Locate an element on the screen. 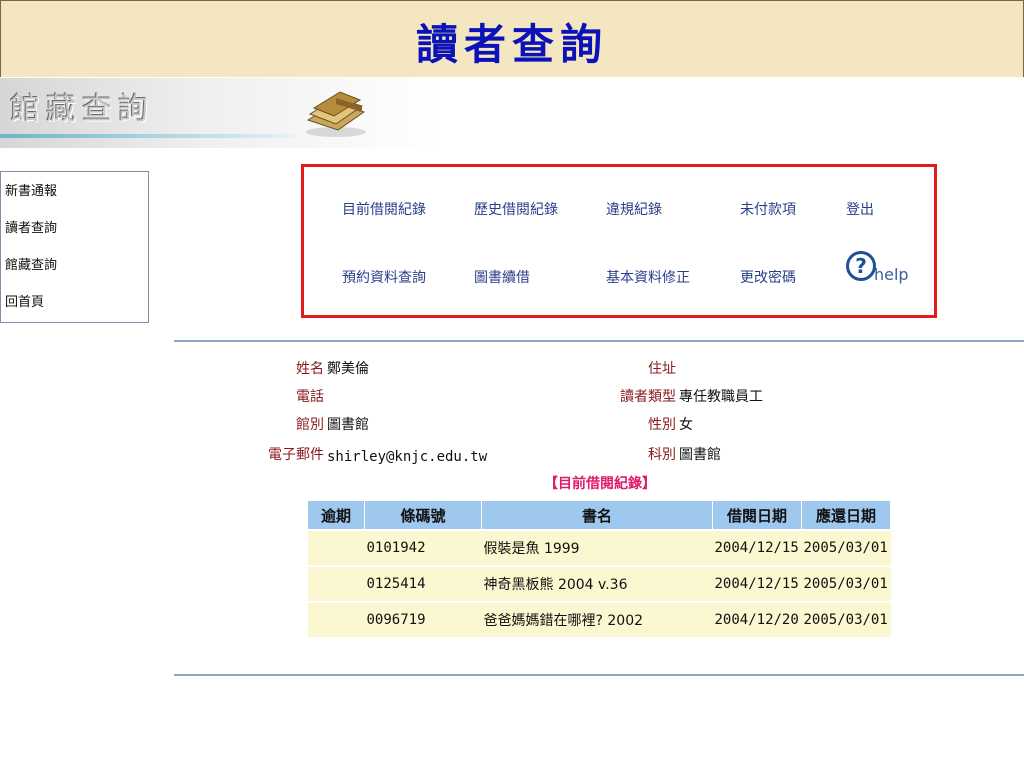  label-name: 姓名 is located at coordinates (310, 369).